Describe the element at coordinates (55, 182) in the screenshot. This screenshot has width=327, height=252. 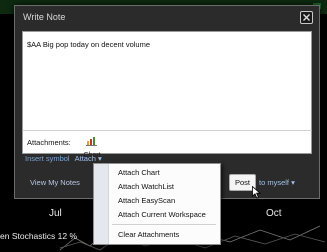
I see `view-my-notes-link: View My Notes` at that location.